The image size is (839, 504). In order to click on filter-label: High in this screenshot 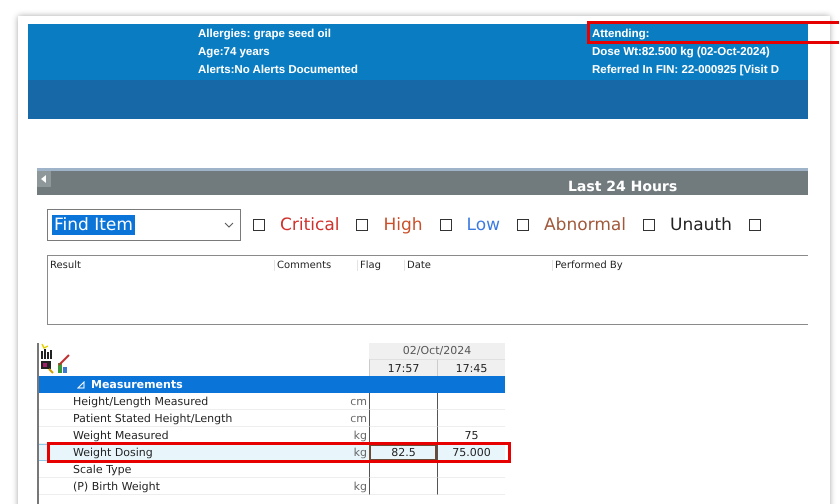, I will do `click(403, 225)`.